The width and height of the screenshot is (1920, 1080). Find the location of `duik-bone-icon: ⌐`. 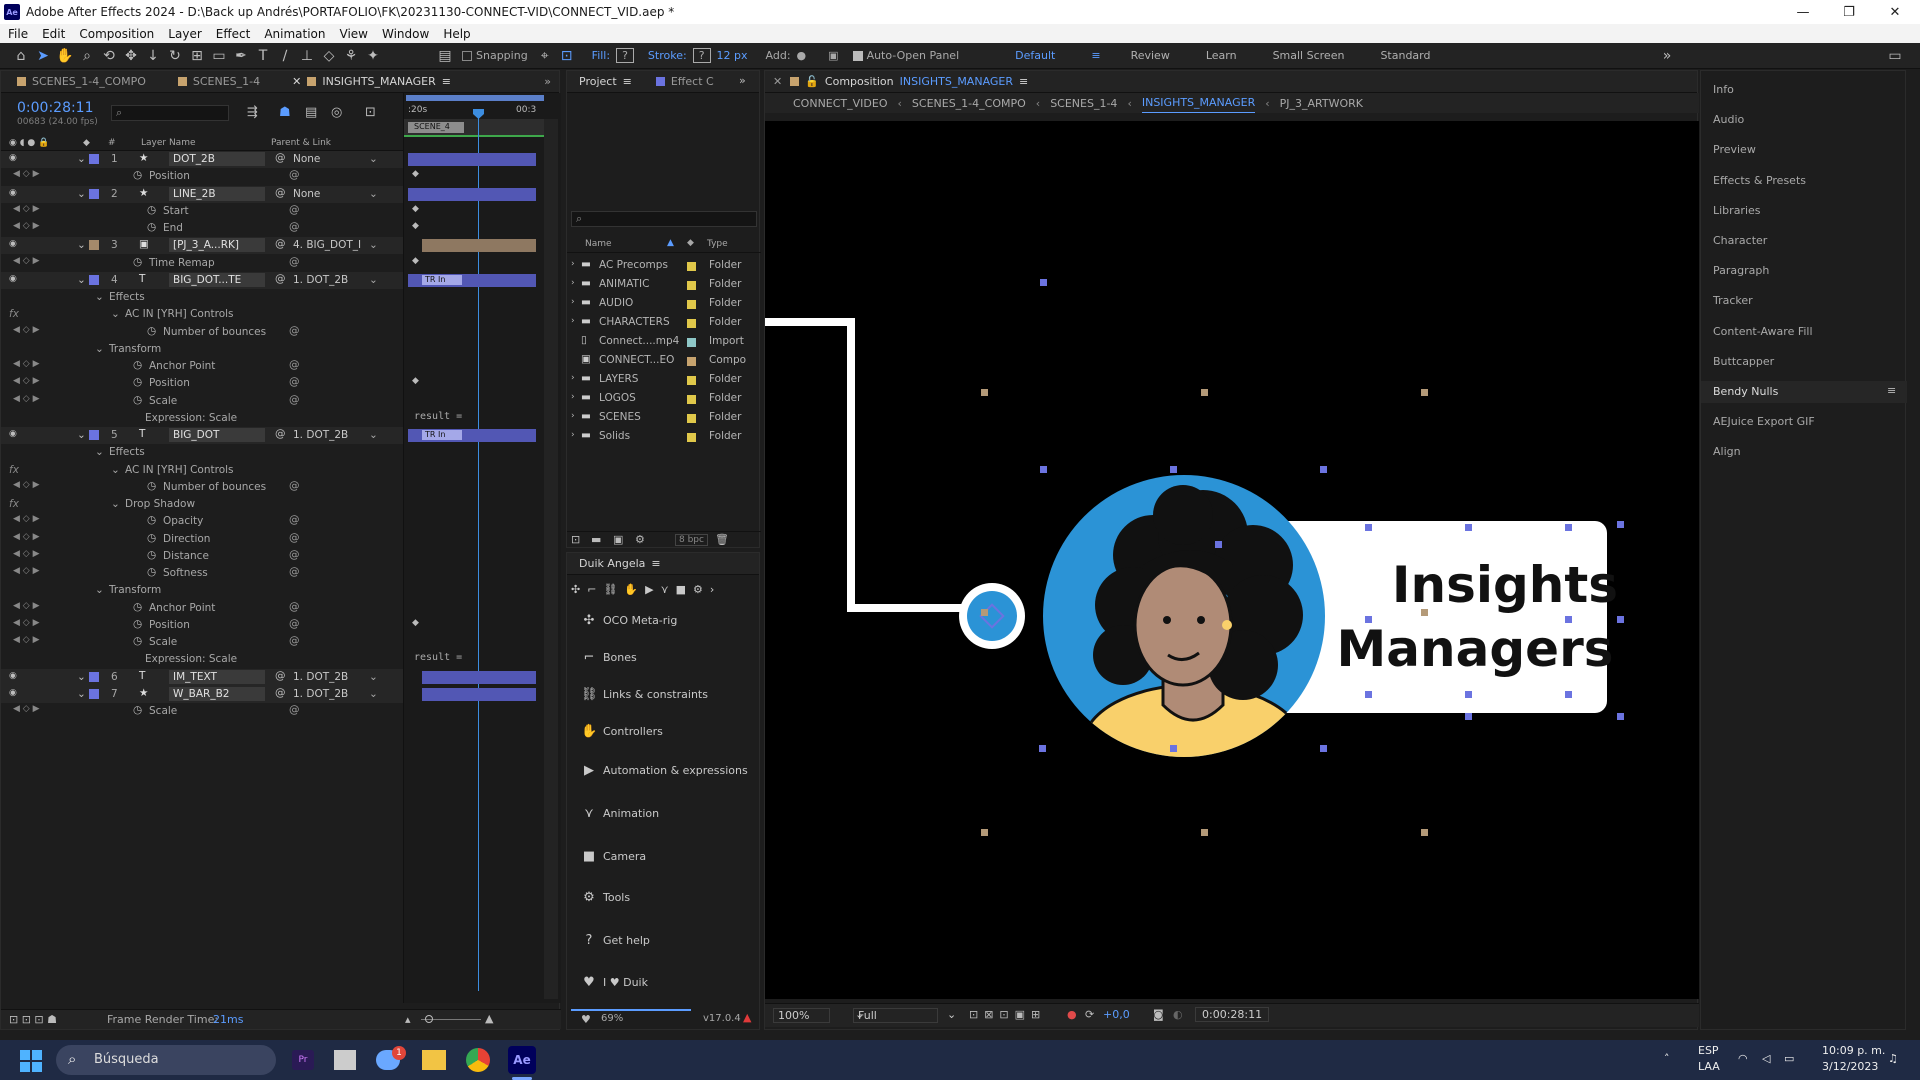

duik-bone-icon: ⌐ is located at coordinates (591, 592).